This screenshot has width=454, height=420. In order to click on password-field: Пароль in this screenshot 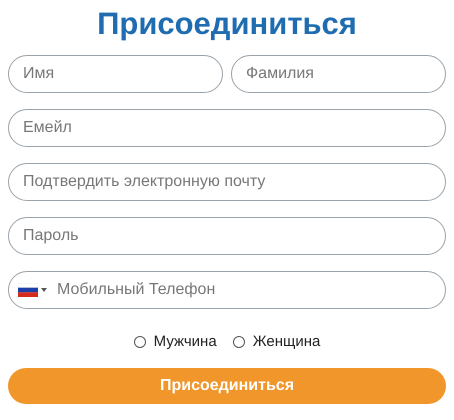, I will do `click(227, 236)`.